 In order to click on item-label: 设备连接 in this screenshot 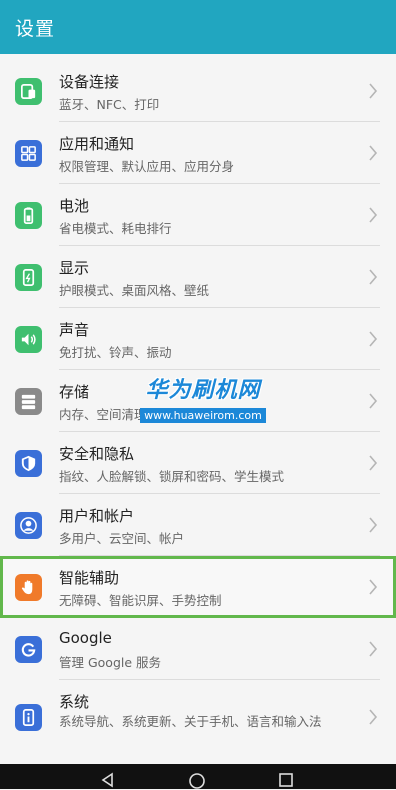, I will do `click(89, 82)`.